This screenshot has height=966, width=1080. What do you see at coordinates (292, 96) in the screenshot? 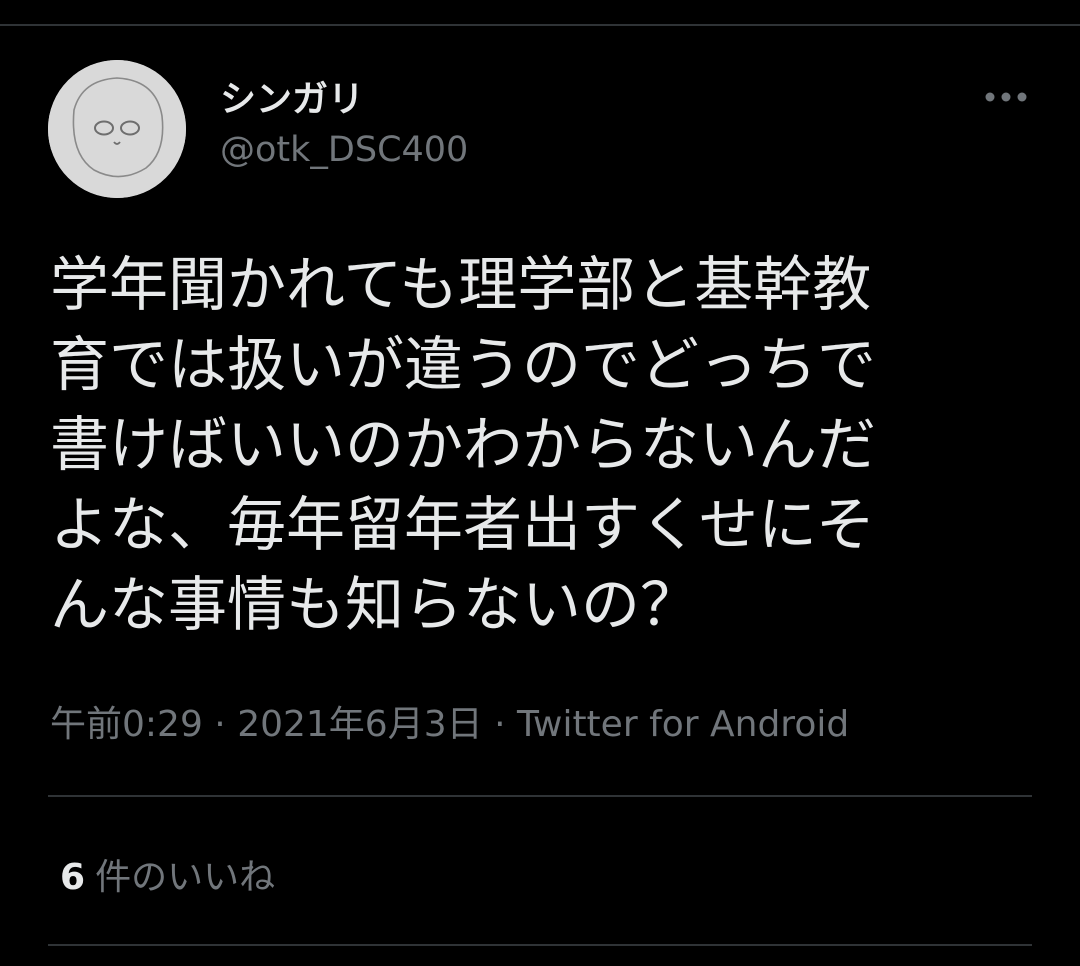
I see `author-display-name: シンガリ` at bounding box center [292, 96].